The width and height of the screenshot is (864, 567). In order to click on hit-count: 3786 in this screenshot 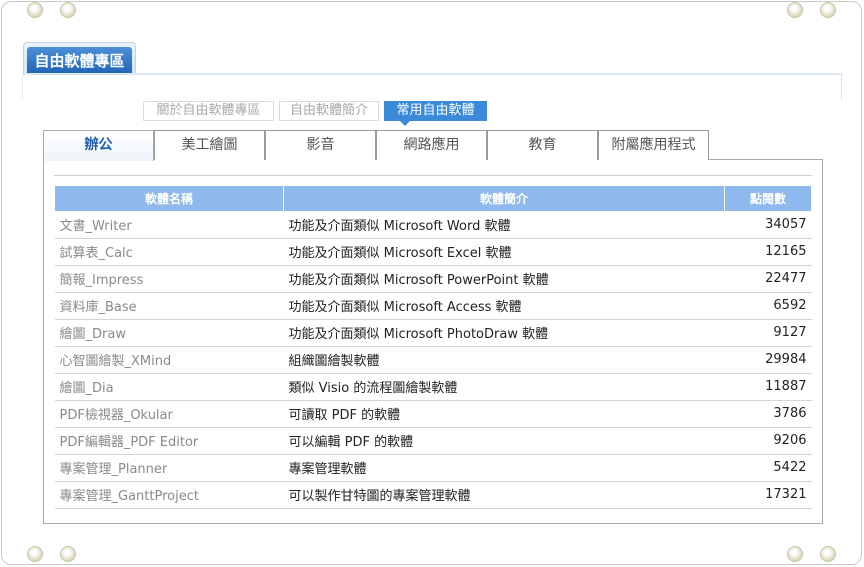, I will do `click(768, 414)`.